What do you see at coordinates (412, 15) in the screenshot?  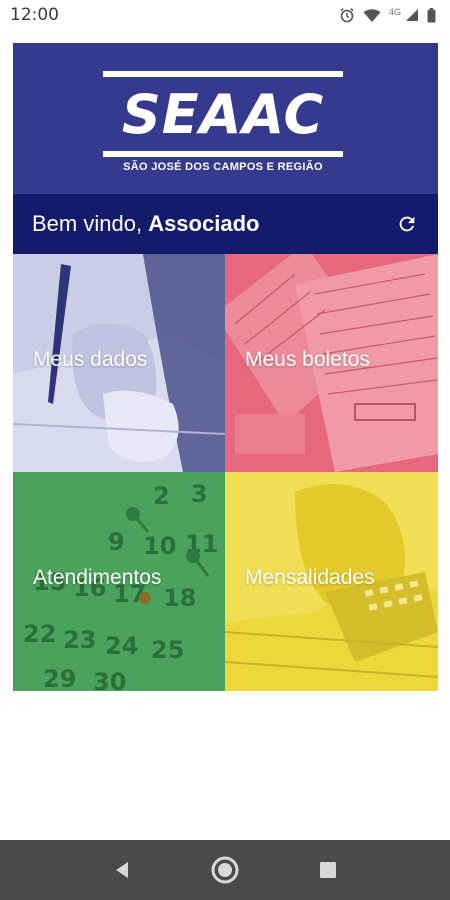 I see `signal-icon` at bounding box center [412, 15].